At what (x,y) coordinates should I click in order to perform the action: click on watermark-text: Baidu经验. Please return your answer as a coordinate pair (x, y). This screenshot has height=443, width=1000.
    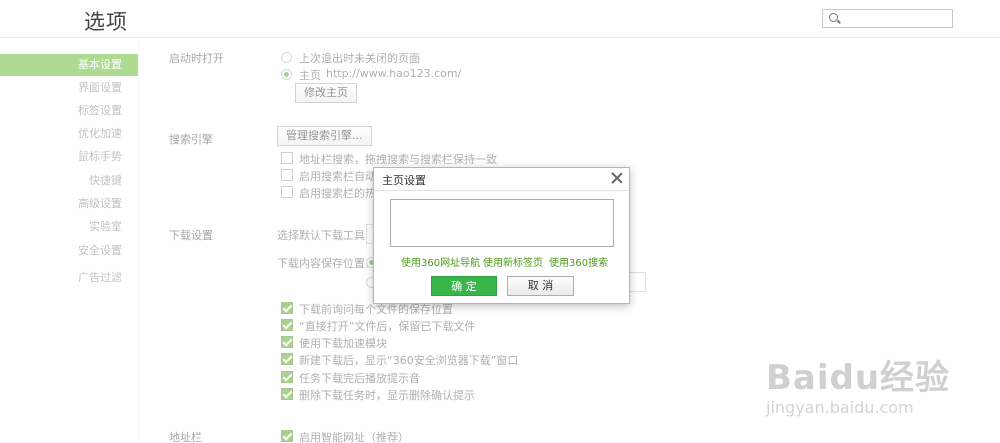
    Looking at the image, I should click on (858, 378).